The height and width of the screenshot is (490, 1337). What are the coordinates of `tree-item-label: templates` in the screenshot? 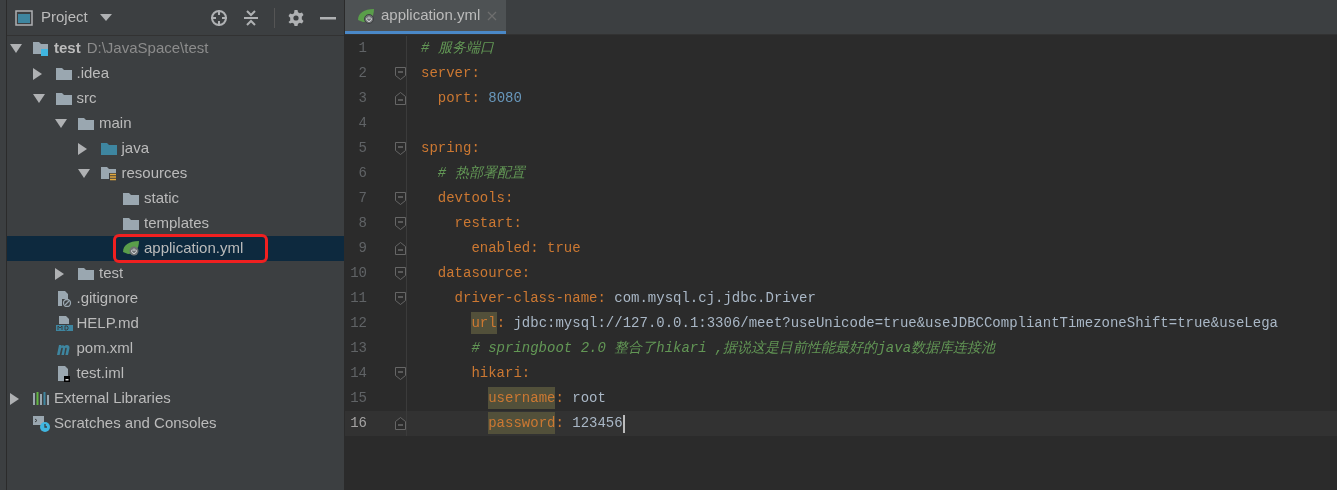 It's located at (177, 223).